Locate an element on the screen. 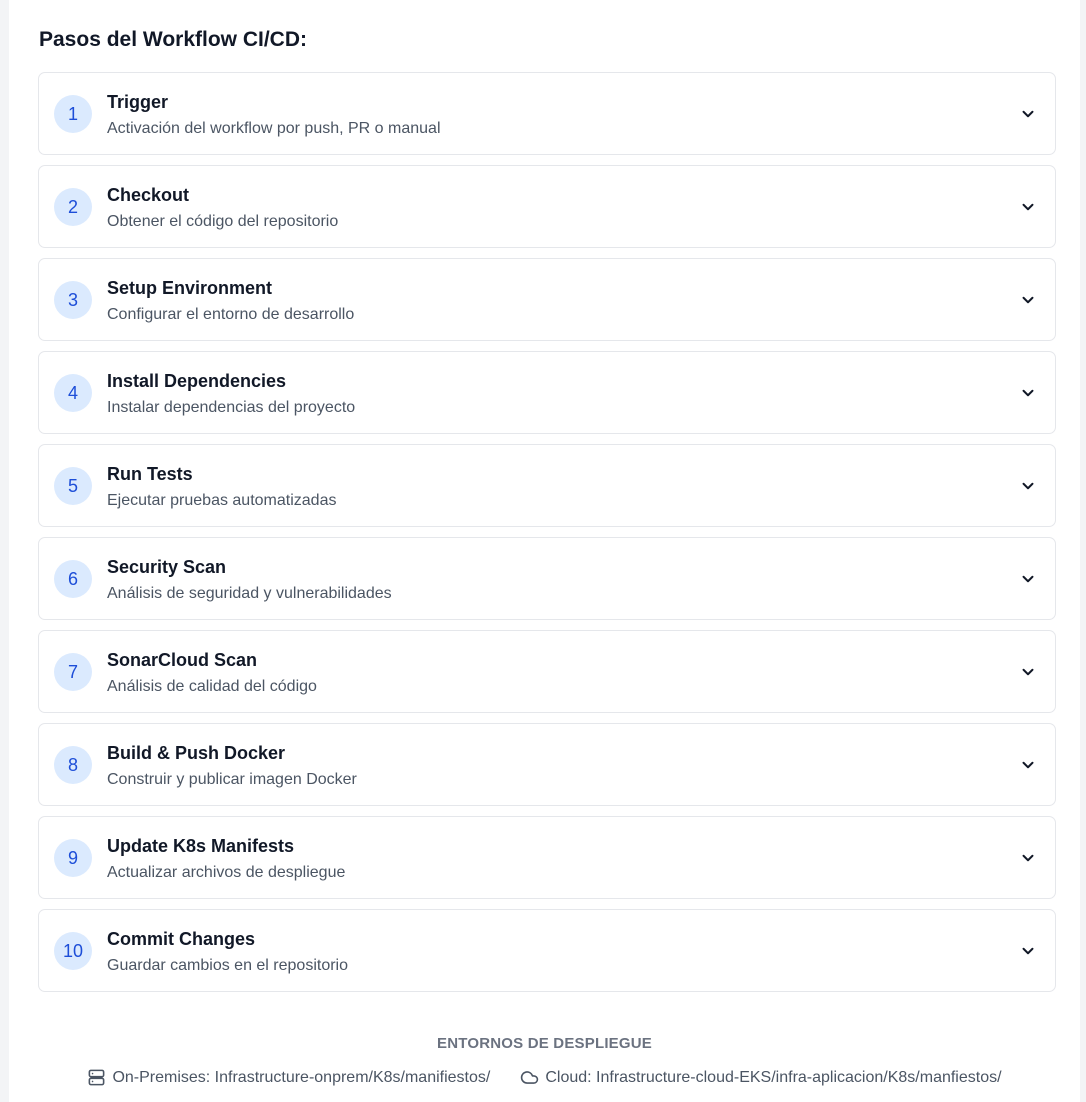 The image size is (1086, 1102). section-title: Pasos del Workflow CI/CD: is located at coordinates (173, 39).